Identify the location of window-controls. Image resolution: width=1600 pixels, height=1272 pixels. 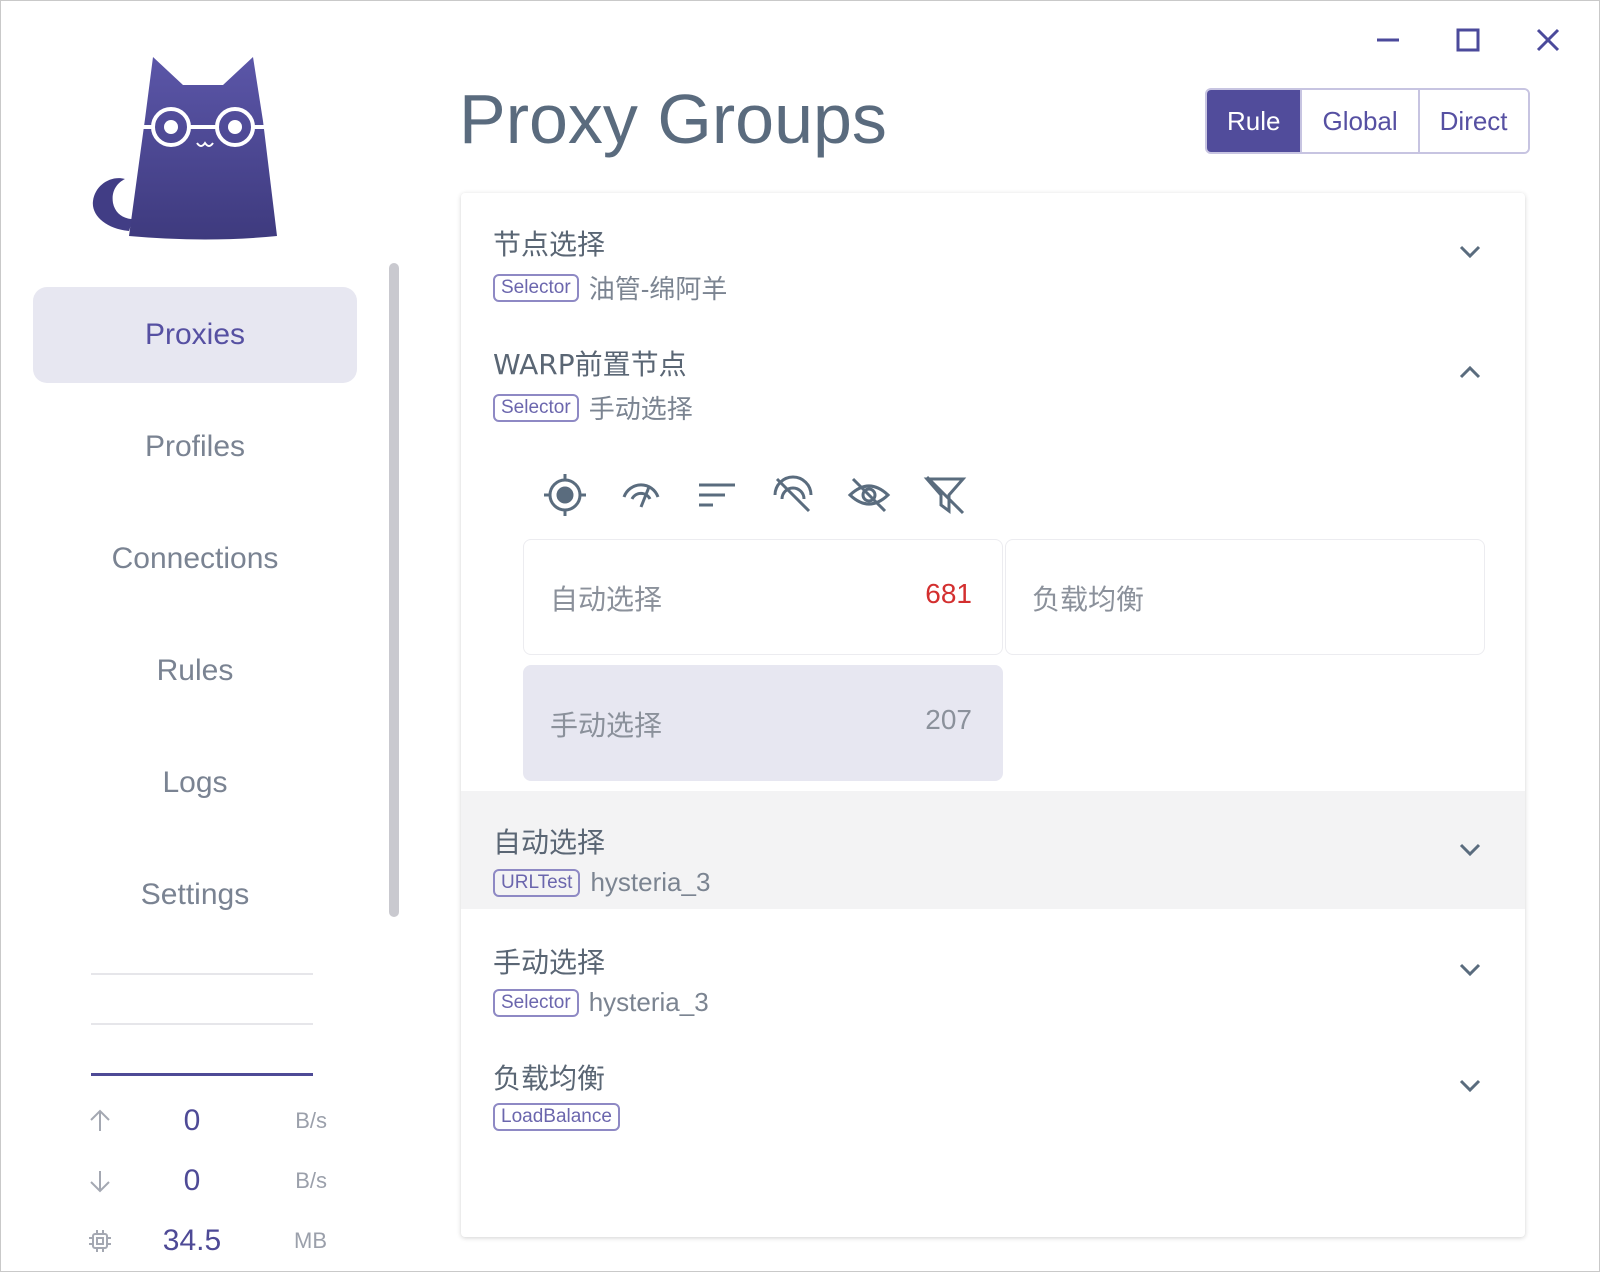
(1468, 40).